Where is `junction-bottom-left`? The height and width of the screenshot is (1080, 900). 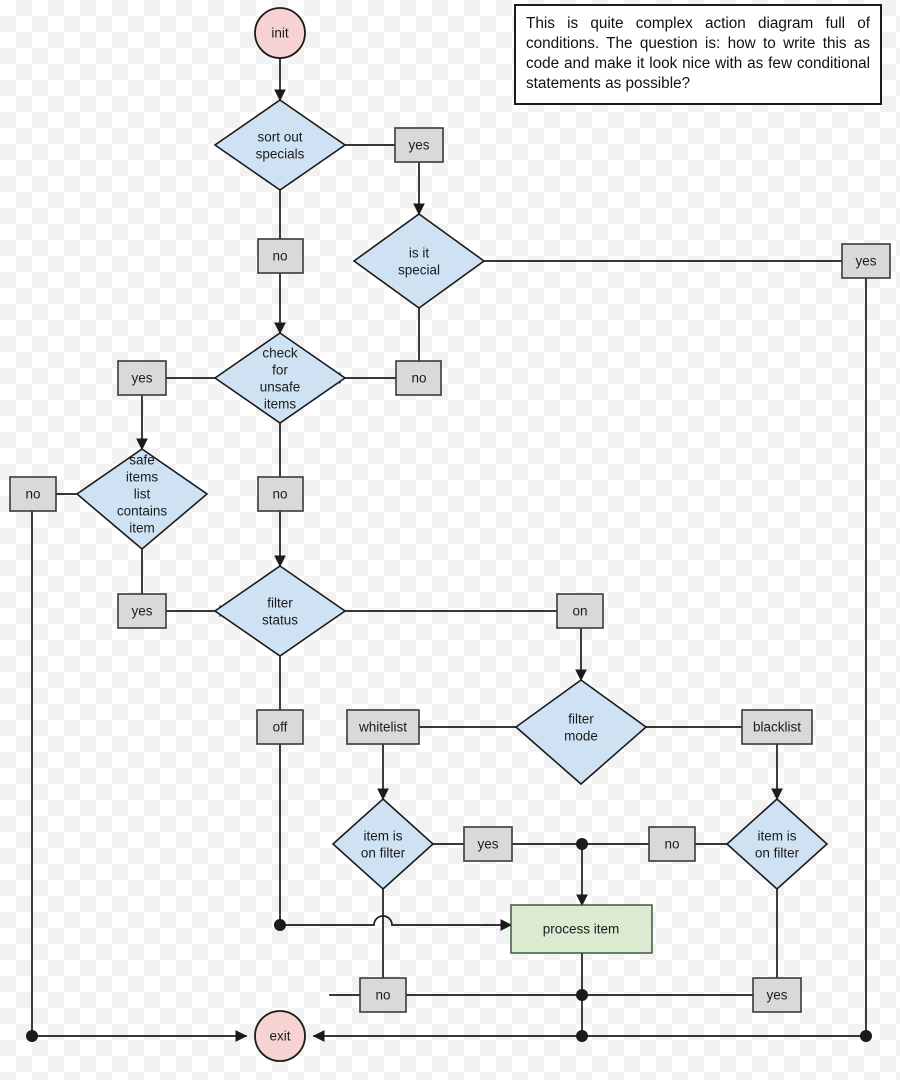 junction-bottom-left is located at coordinates (32, 1036).